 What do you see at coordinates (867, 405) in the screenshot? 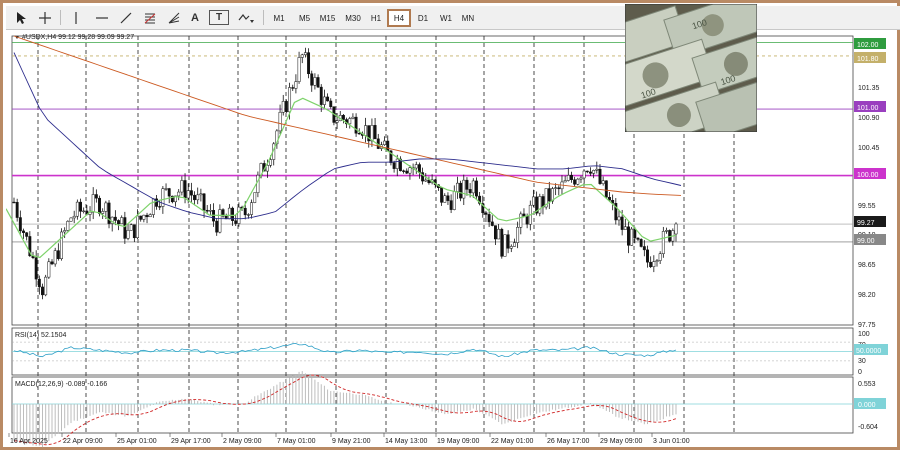
I see `macd-axis-label: 0.000` at bounding box center [867, 405].